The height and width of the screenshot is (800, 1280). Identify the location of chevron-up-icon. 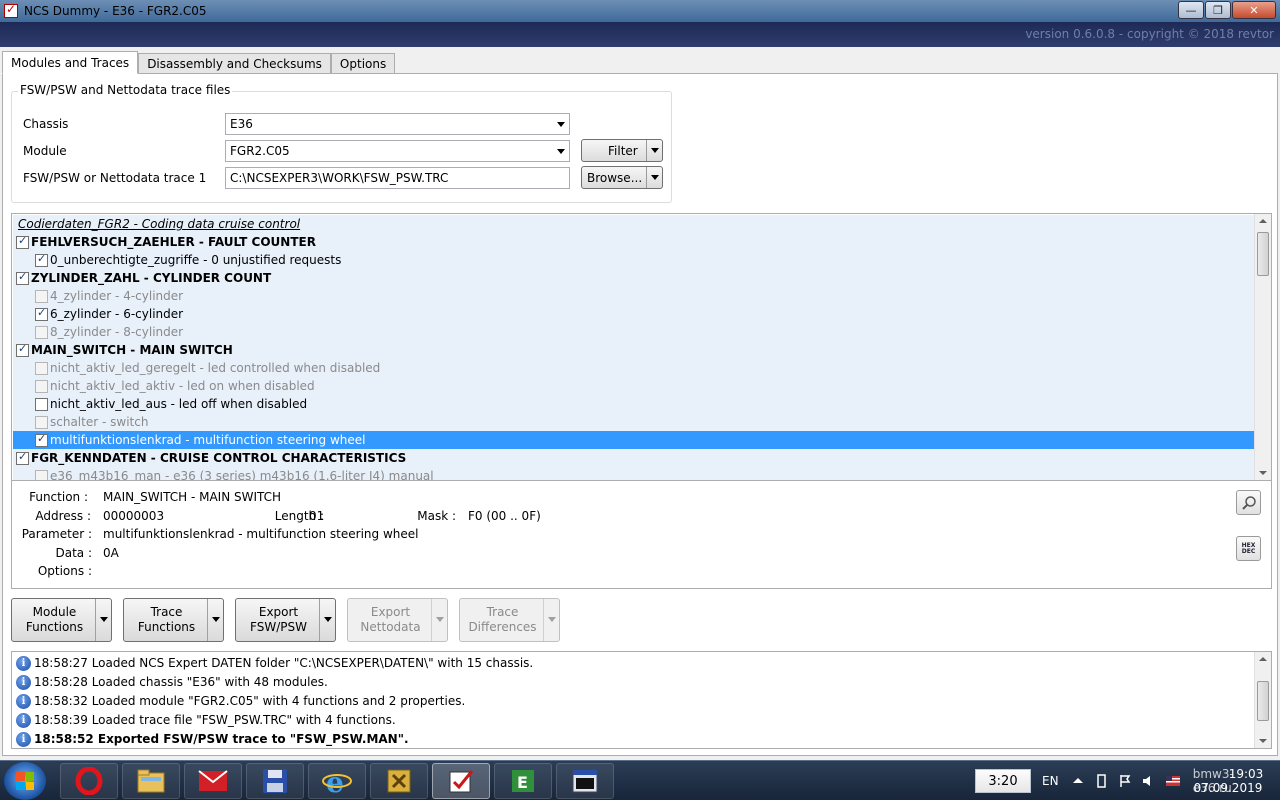
(1078, 781).